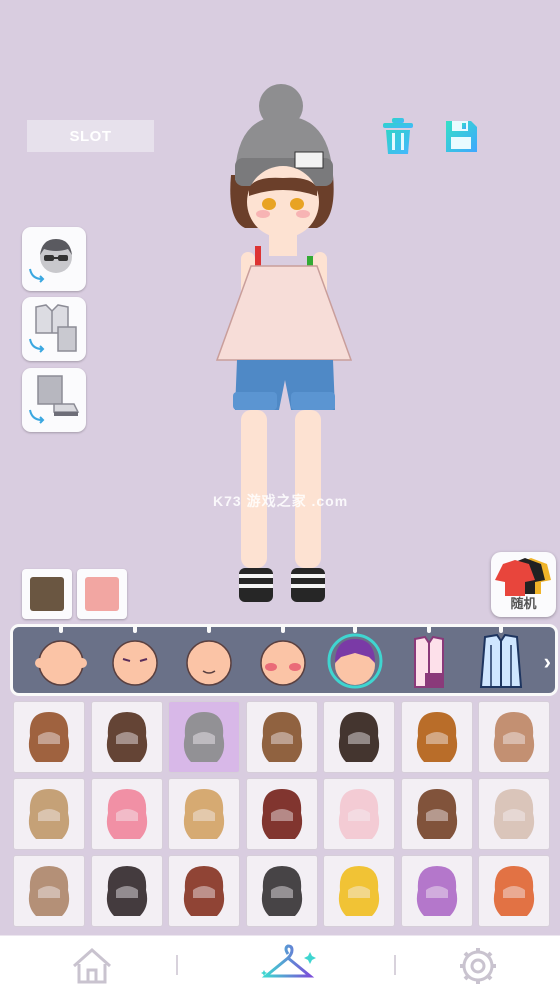 This screenshot has width=560, height=994. What do you see at coordinates (209, 661) in the screenshot?
I see `mouth-icon` at bounding box center [209, 661].